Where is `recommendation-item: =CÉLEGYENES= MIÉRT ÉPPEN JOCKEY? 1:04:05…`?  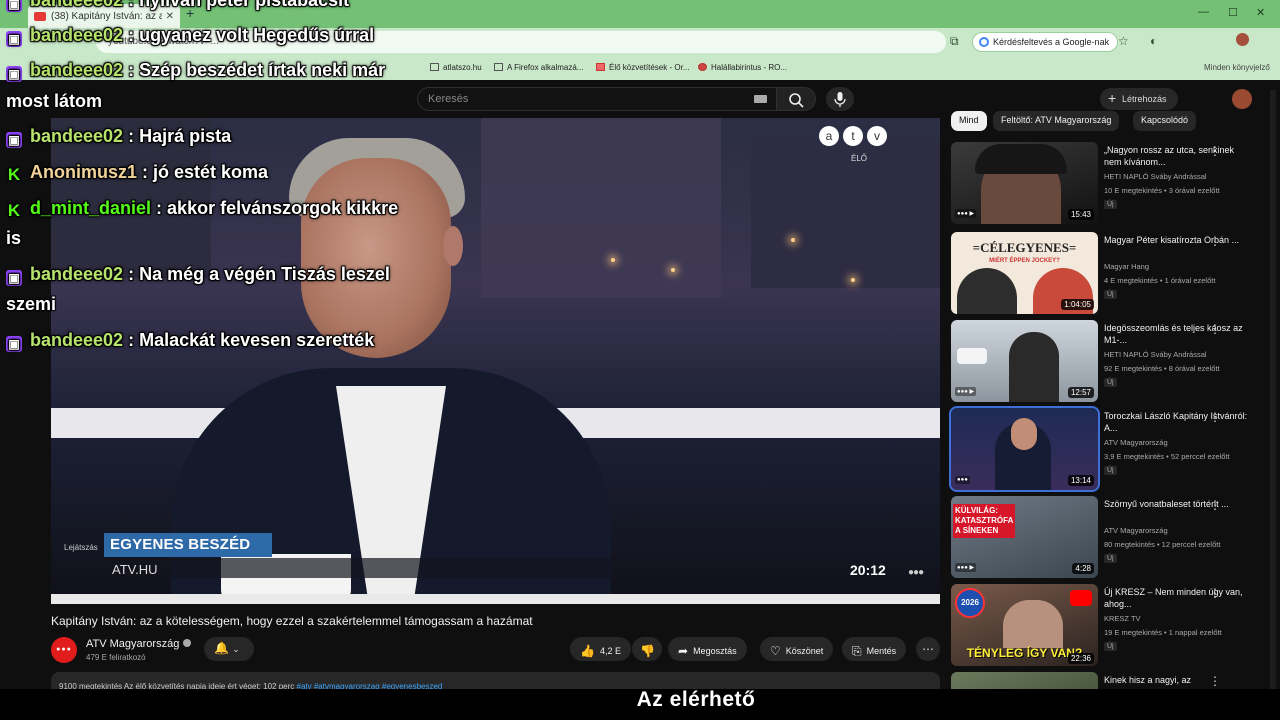 recommendation-item: =CÉLEGYENES= MIÉRT ÉPPEN JOCKEY? 1:04:05… is located at coordinates (1111, 274).